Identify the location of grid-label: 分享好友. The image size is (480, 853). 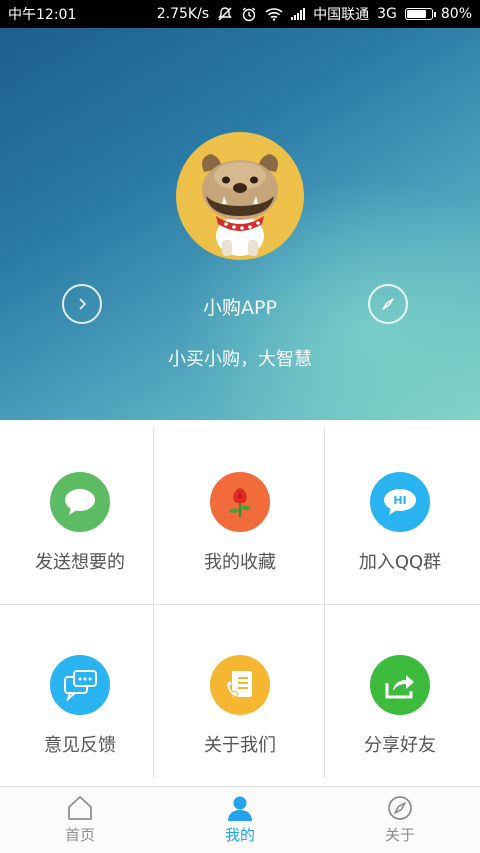
(400, 745).